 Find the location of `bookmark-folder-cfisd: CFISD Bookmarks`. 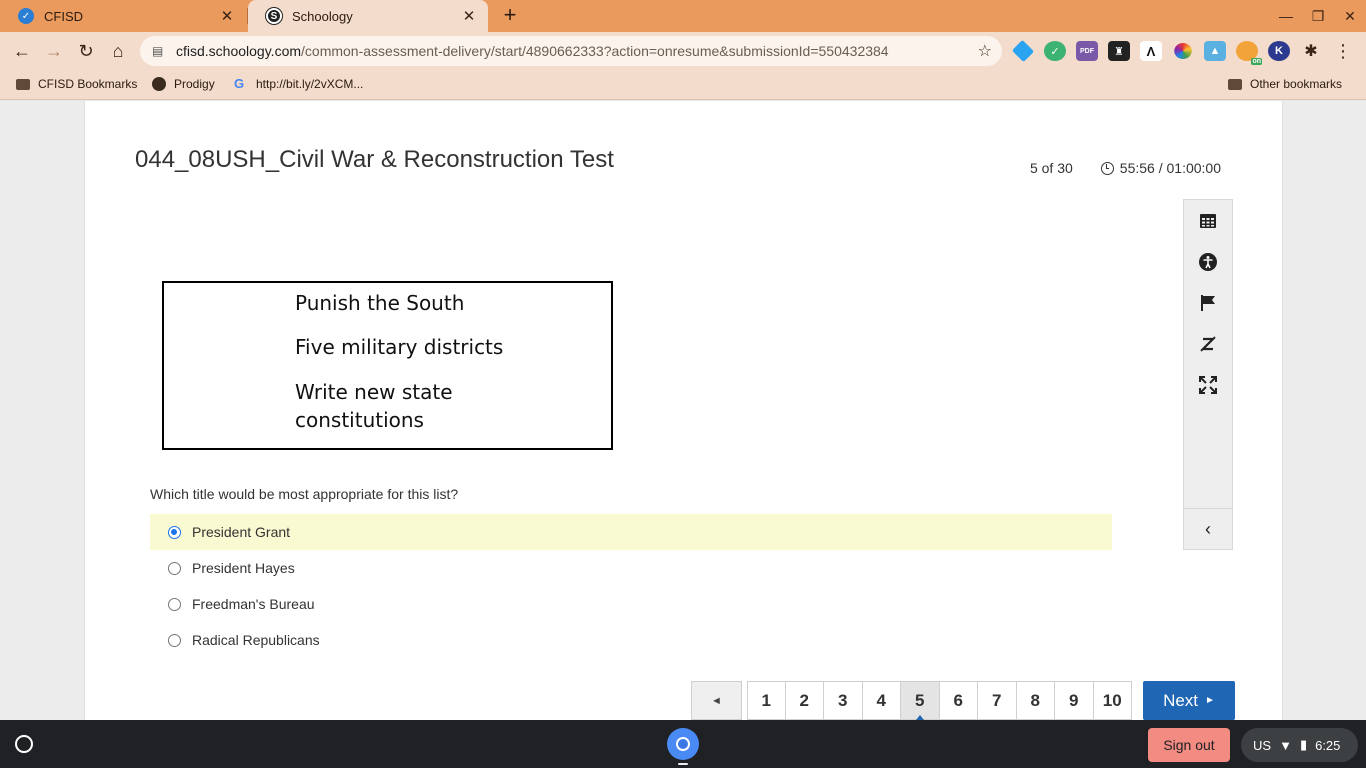

bookmark-folder-cfisd: CFISD Bookmarks is located at coordinates (76, 84).